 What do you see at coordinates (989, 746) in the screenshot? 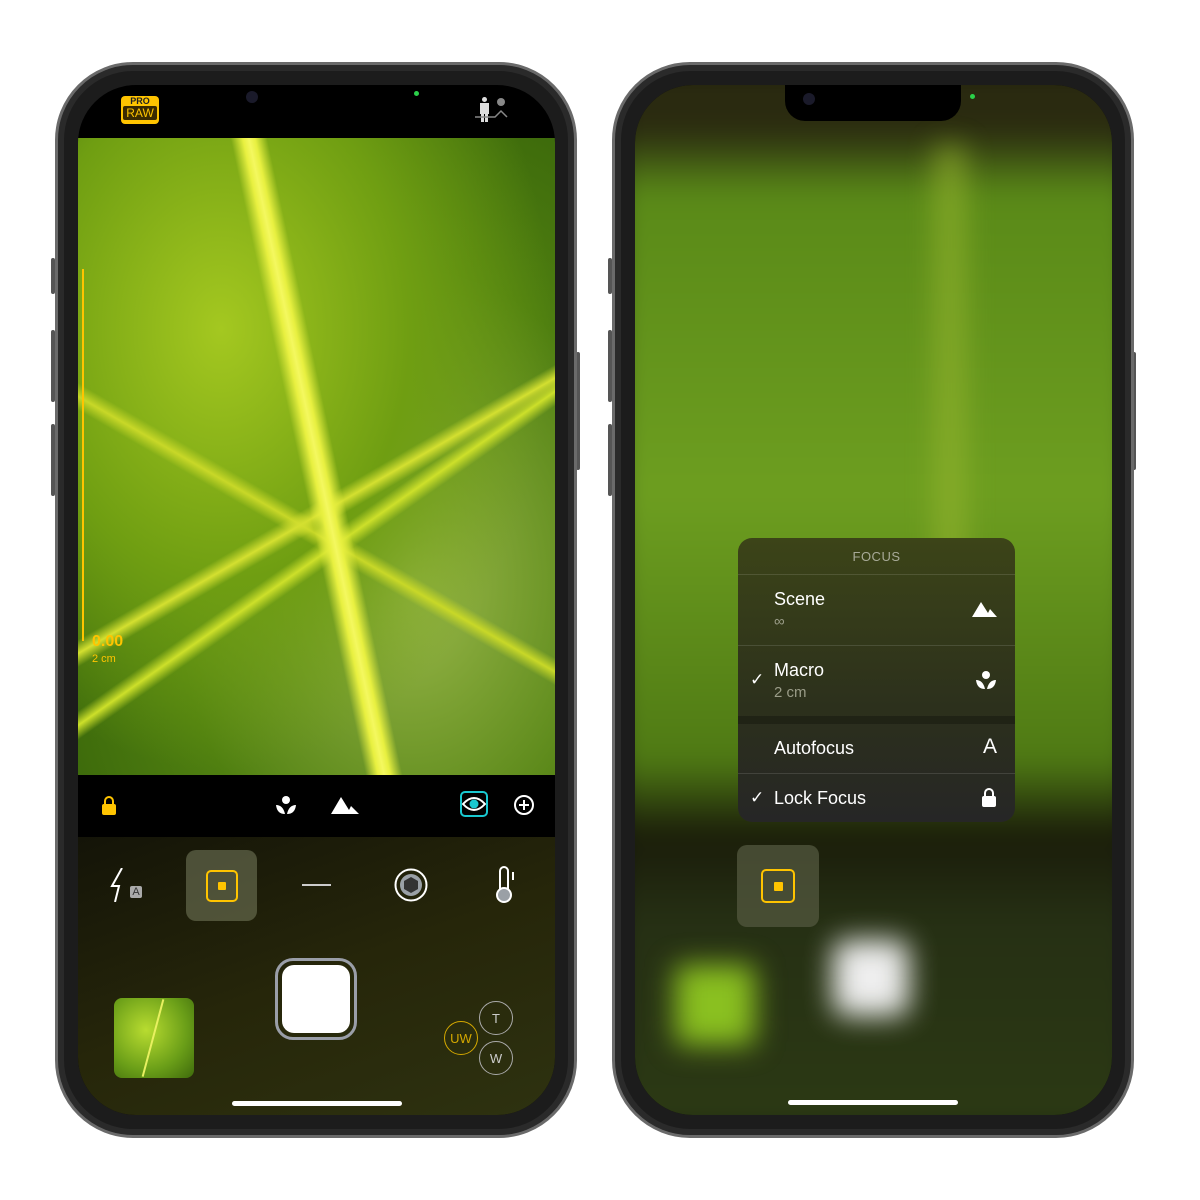
I see `autofocus-icon: A` at bounding box center [989, 746].